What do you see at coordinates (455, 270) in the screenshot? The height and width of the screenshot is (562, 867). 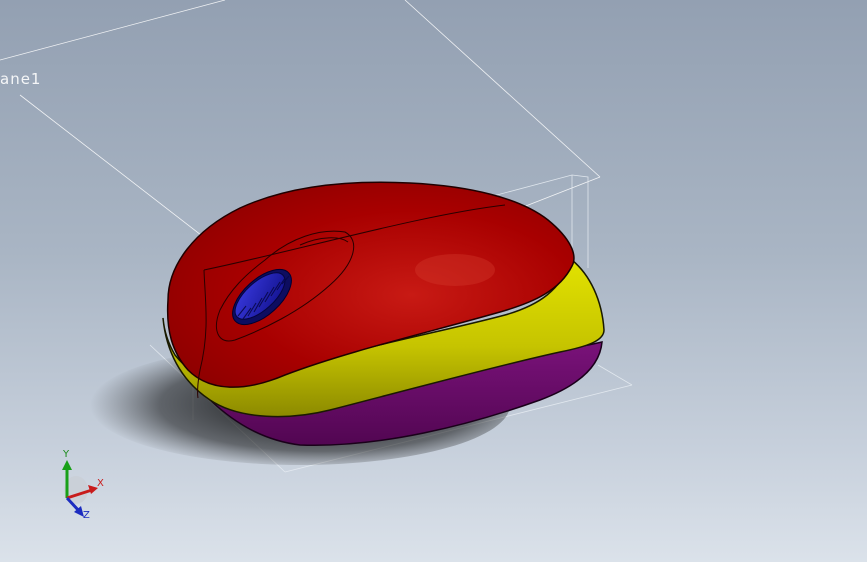 I see `top-shell-highlight` at bounding box center [455, 270].